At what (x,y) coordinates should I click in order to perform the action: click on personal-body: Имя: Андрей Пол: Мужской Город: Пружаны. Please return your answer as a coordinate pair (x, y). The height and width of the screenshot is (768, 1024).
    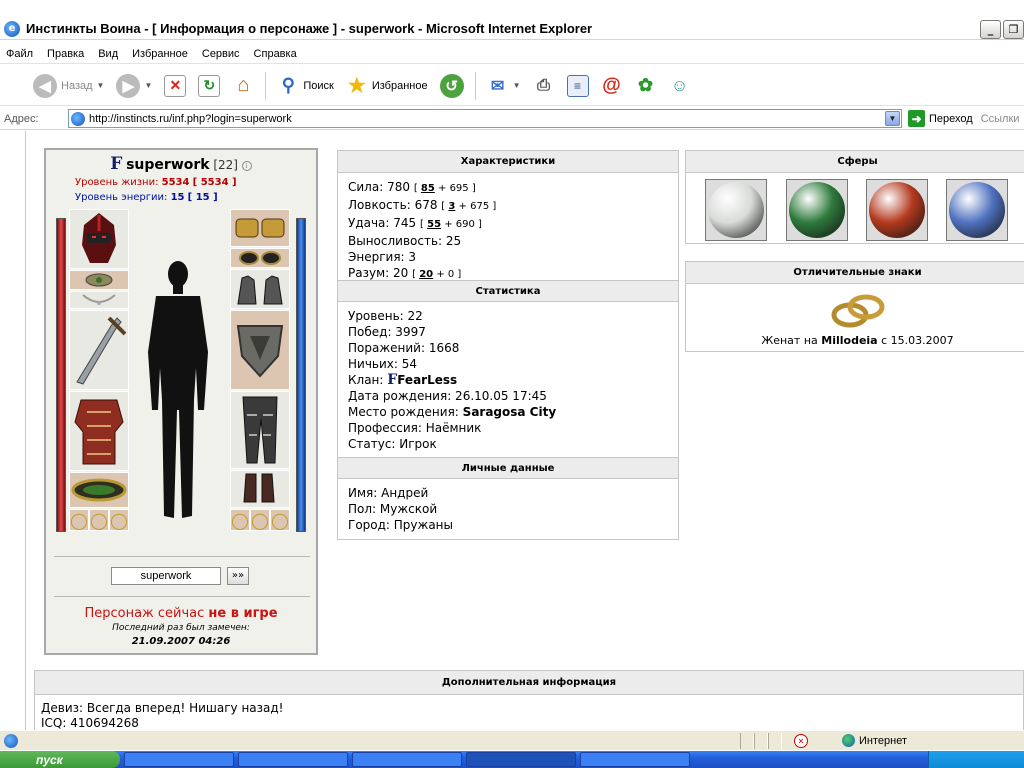
    Looking at the image, I should click on (508, 509).